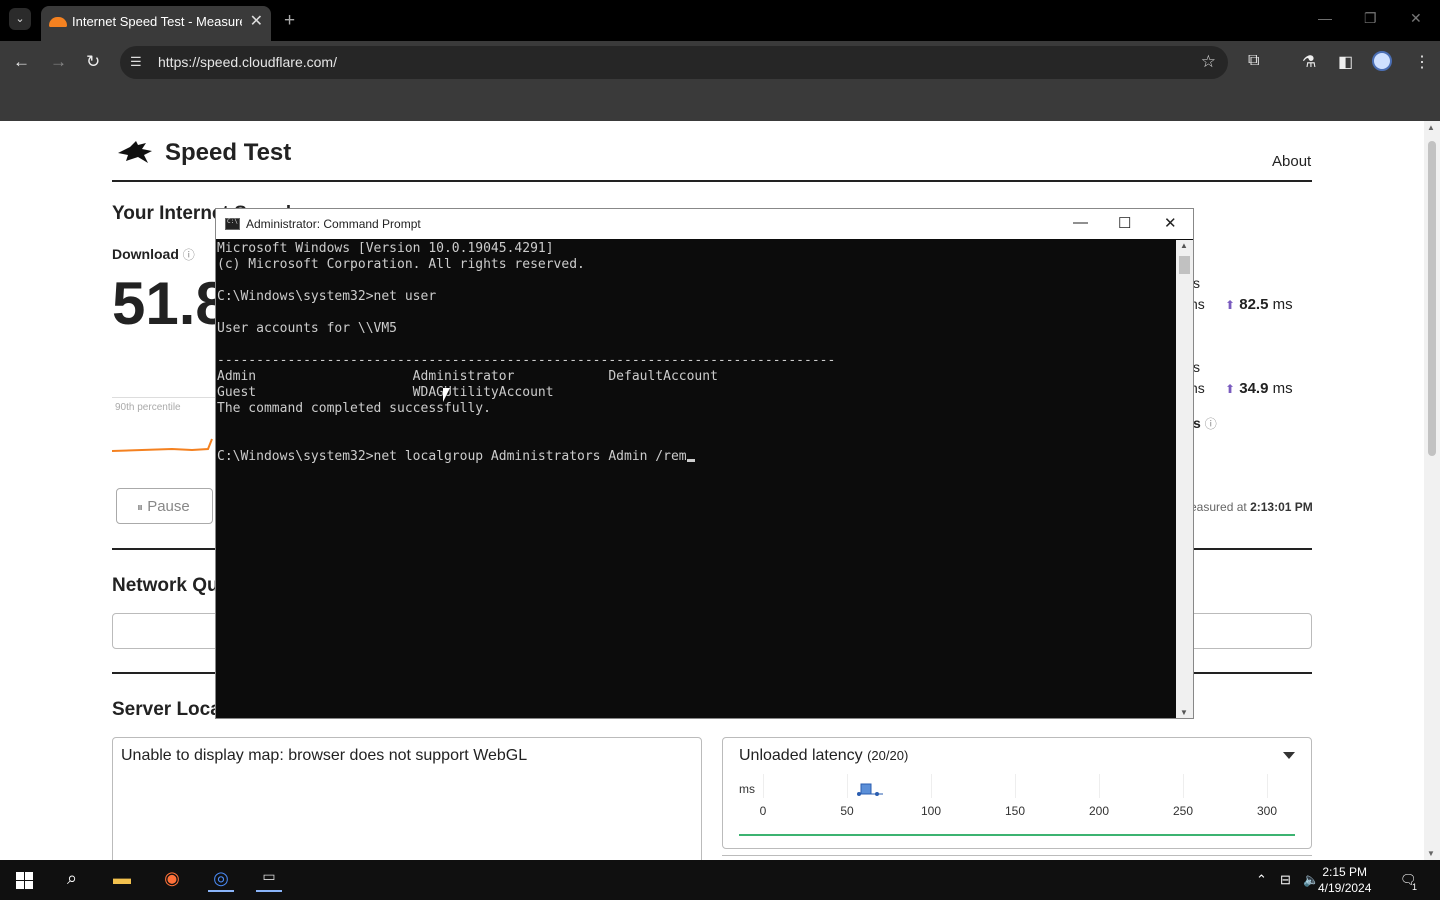  I want to click on axis-tick: 50, so click(847, 811).